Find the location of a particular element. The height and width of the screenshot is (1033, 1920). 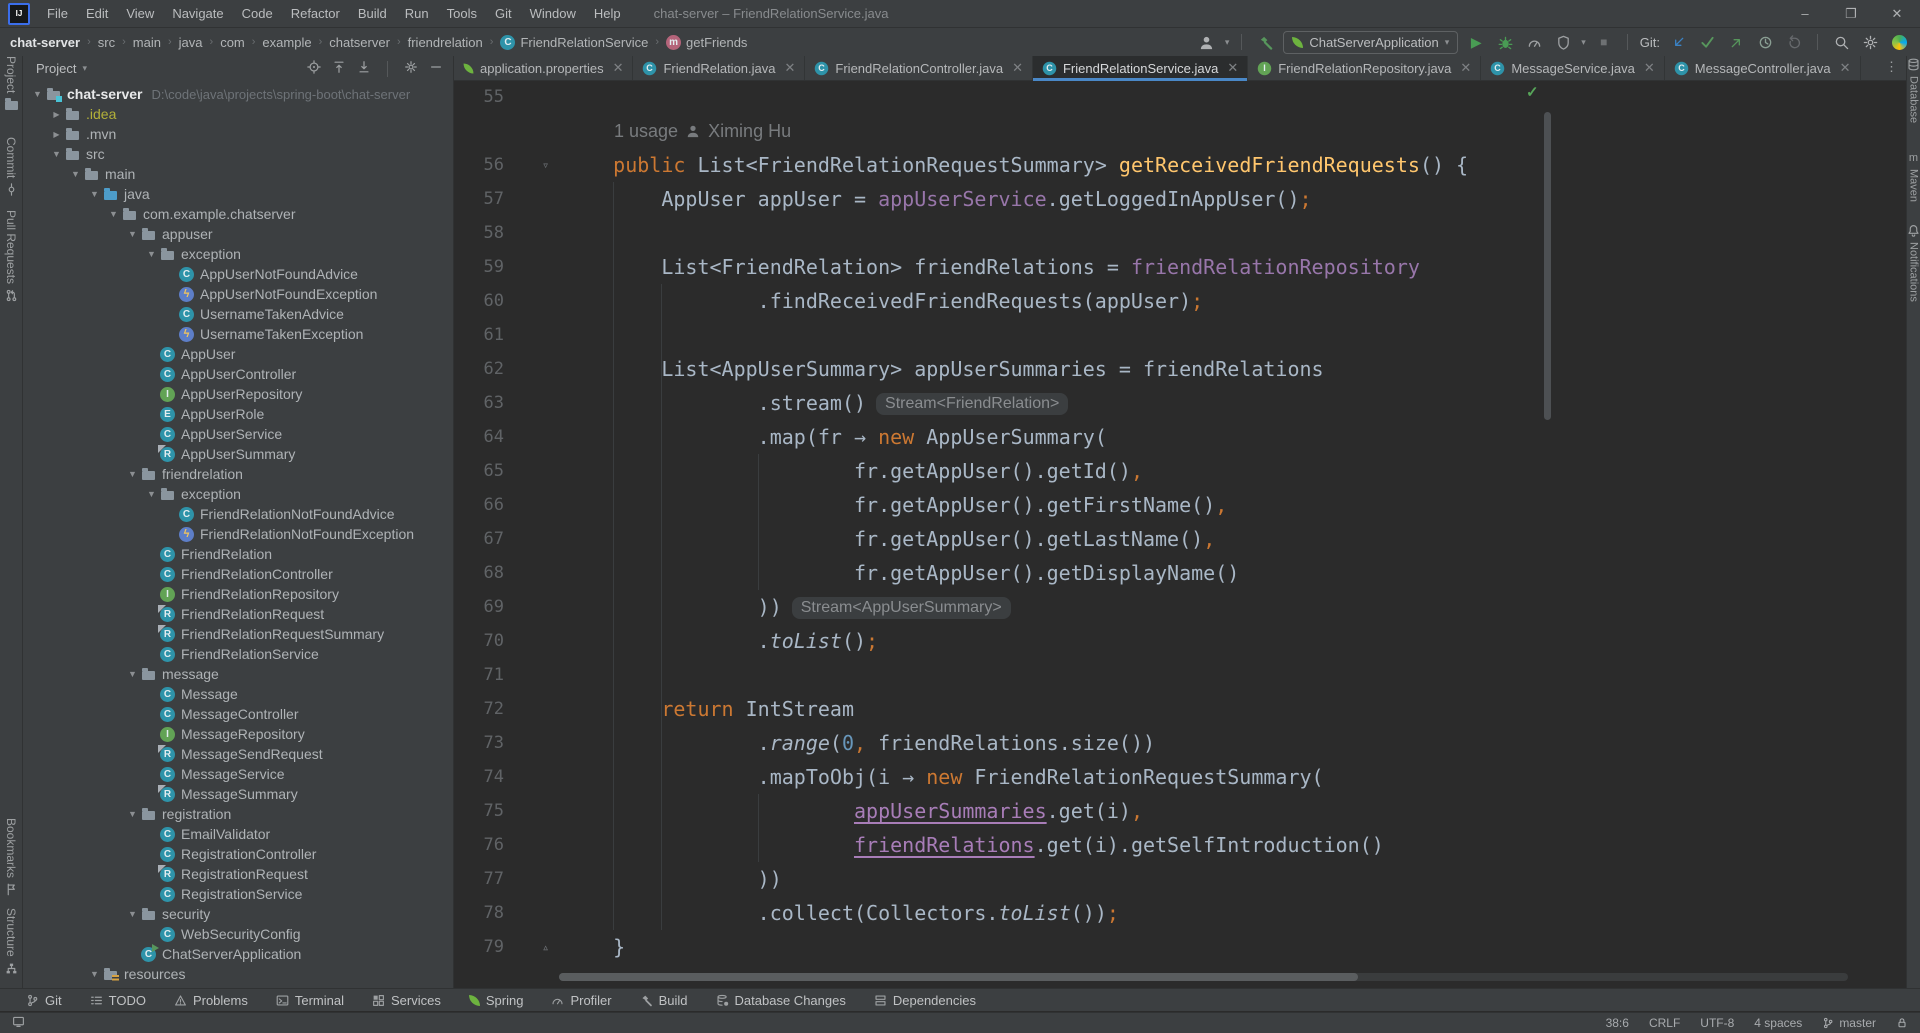

menu-item-window: Window is located at coordinates (553, 13).